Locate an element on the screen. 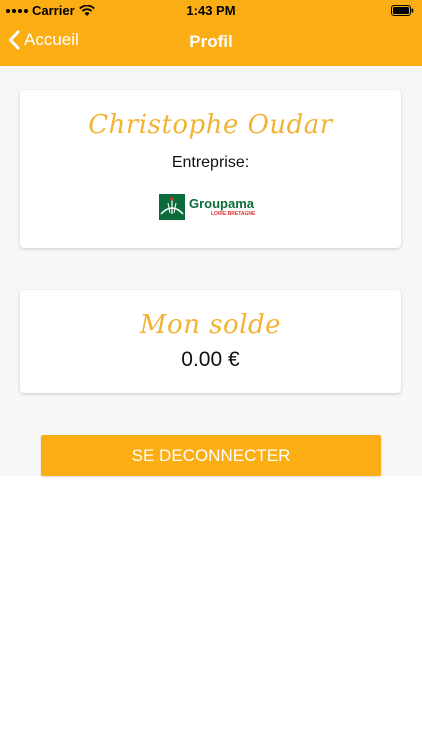  navigation-bar: Accueil Profil is located at coordinates (211, 44).